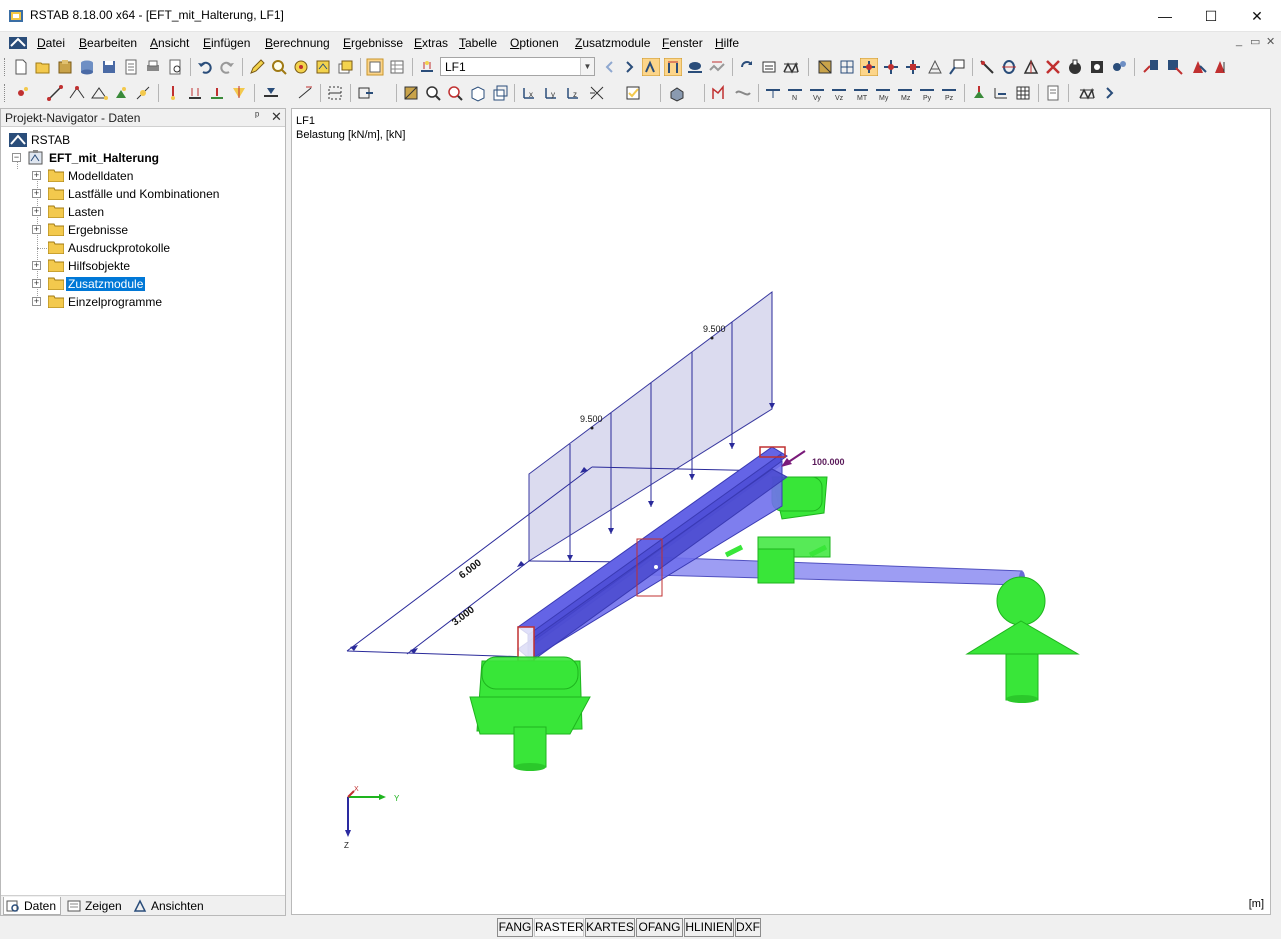  I want to click on delete-selection-icon, so click(1053, 67).